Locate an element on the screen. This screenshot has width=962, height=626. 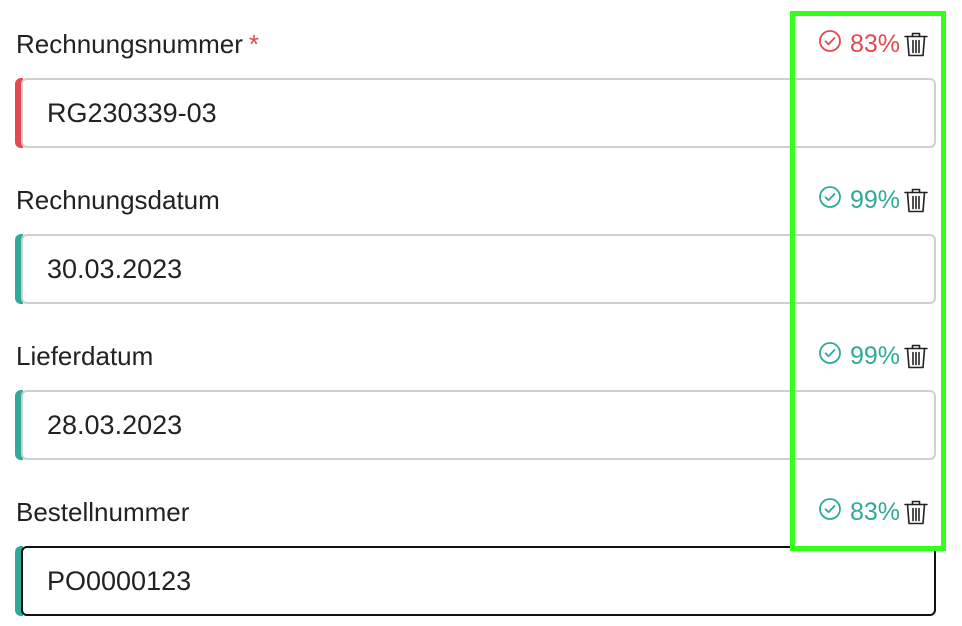
rechnungsdatum-input is located at coordinates (478, 269).